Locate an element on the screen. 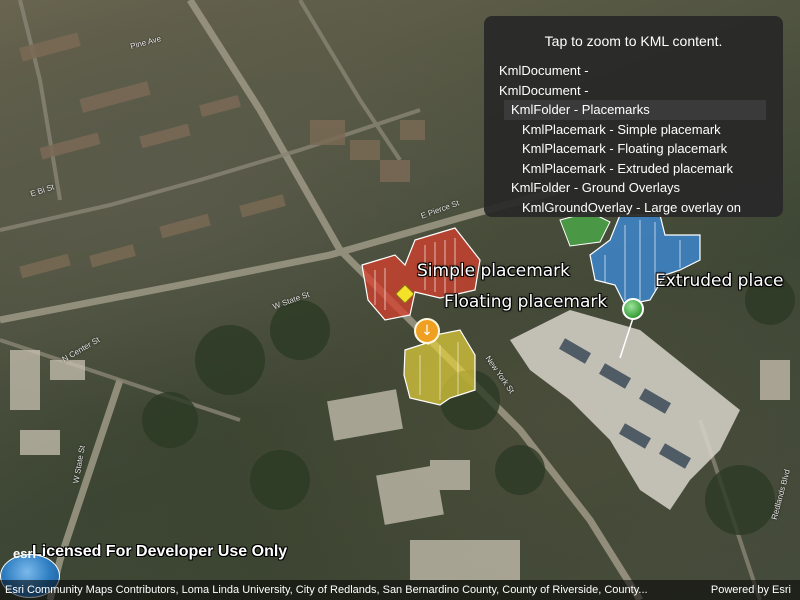 Image resolution: width=800 pixels, height=600 pixels. kml-tree-item: KmlPlacemark - Extruded placemark is located at coordinates (633, 169).